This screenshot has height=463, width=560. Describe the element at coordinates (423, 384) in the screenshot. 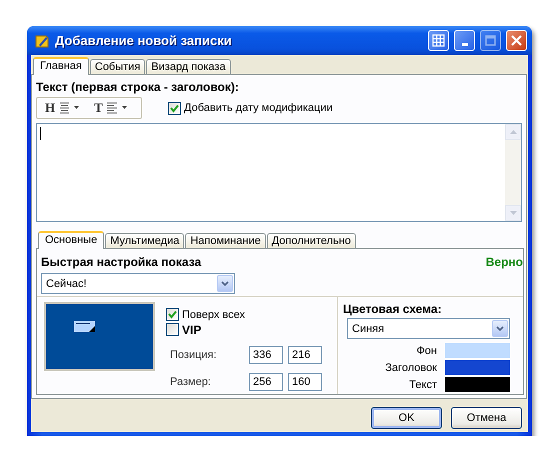

I see `color-label: Текст` at that location.